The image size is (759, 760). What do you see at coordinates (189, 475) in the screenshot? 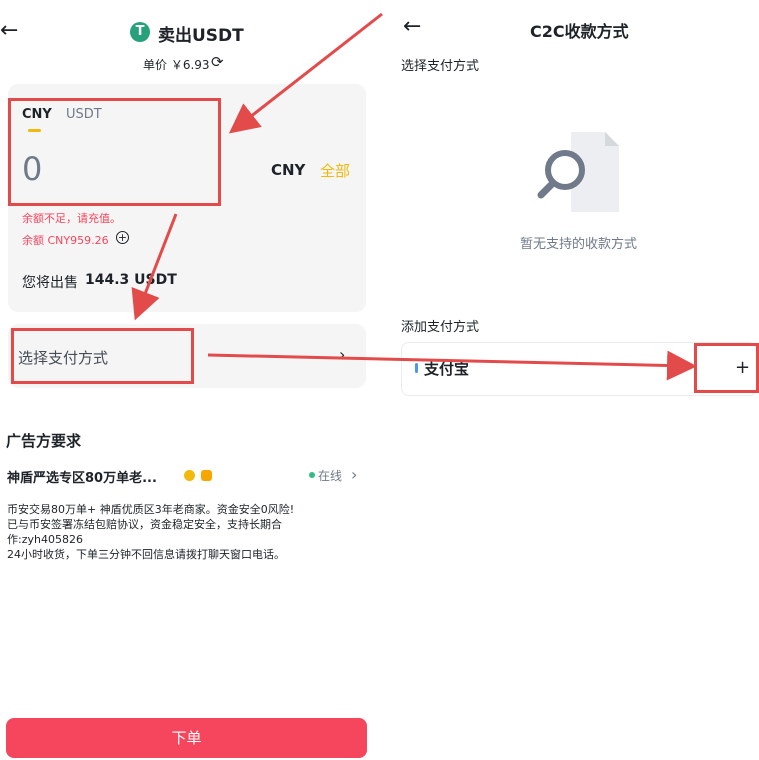
I see `verified-badge-icon` at bounding box center [189, 475].